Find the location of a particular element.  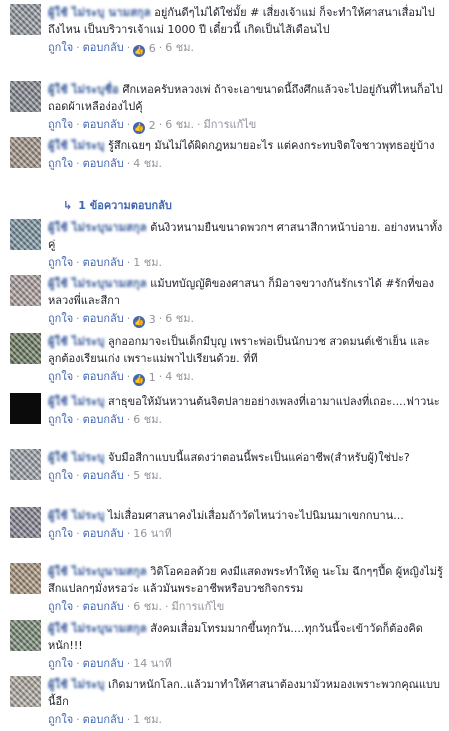

reaction-count: 👍 1 is located at coordinates (144, 377).